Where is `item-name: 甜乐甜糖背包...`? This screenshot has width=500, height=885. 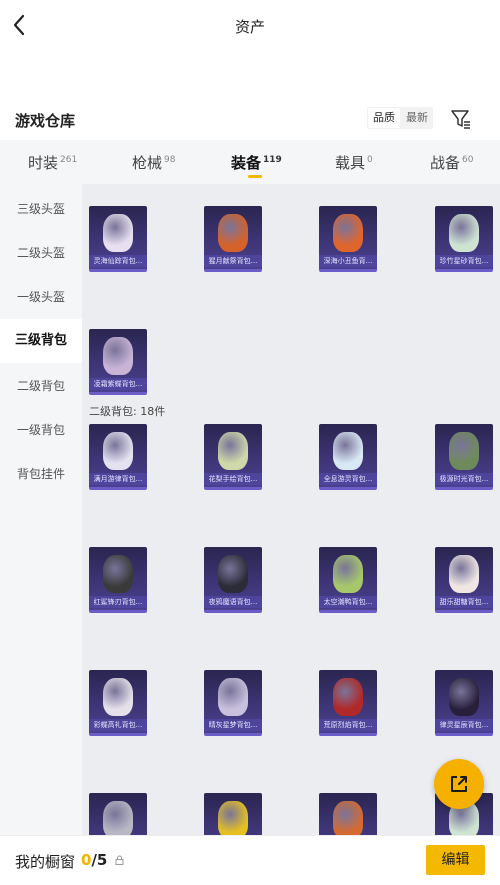 item-name: 甜乐甜糖背包... is located at coordinates (464, 602).